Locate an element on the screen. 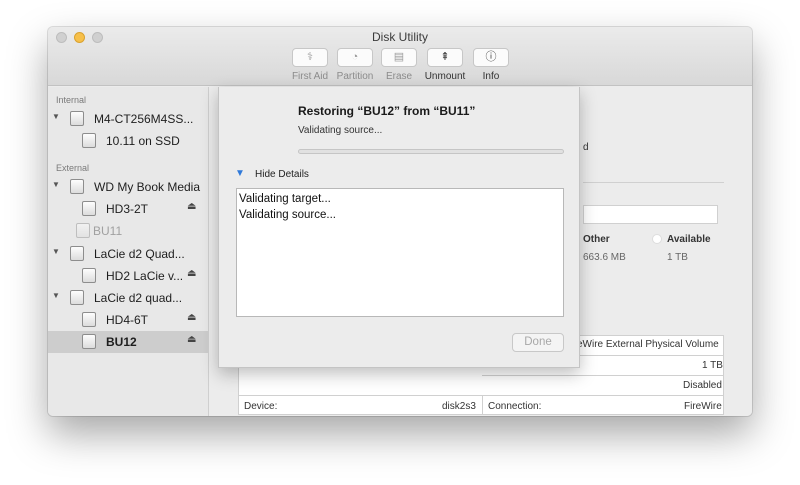 The height and width of the screenshot is (485, 800). done-button: Done is located at coordinates (538, 342).